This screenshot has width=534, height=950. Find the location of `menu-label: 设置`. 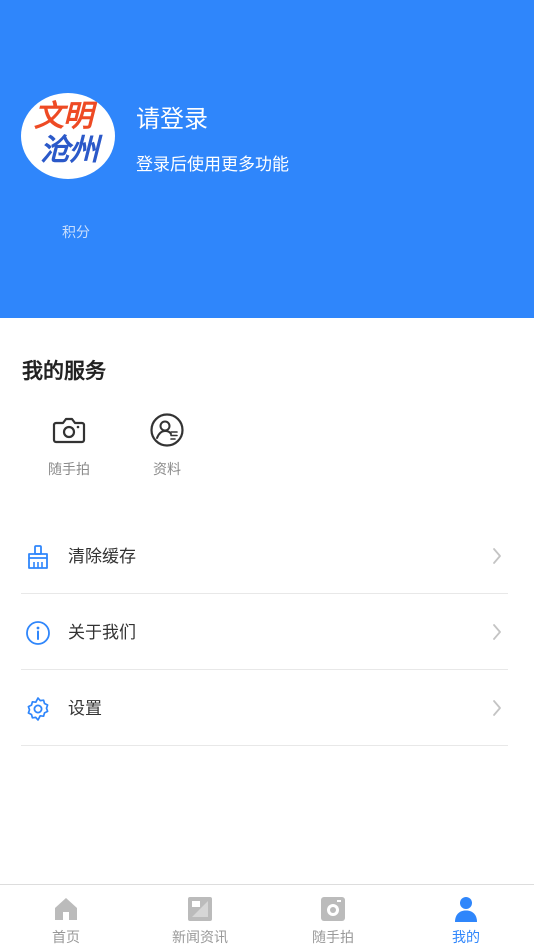

menu-label: 设置 is located at coordinates (85, 709).